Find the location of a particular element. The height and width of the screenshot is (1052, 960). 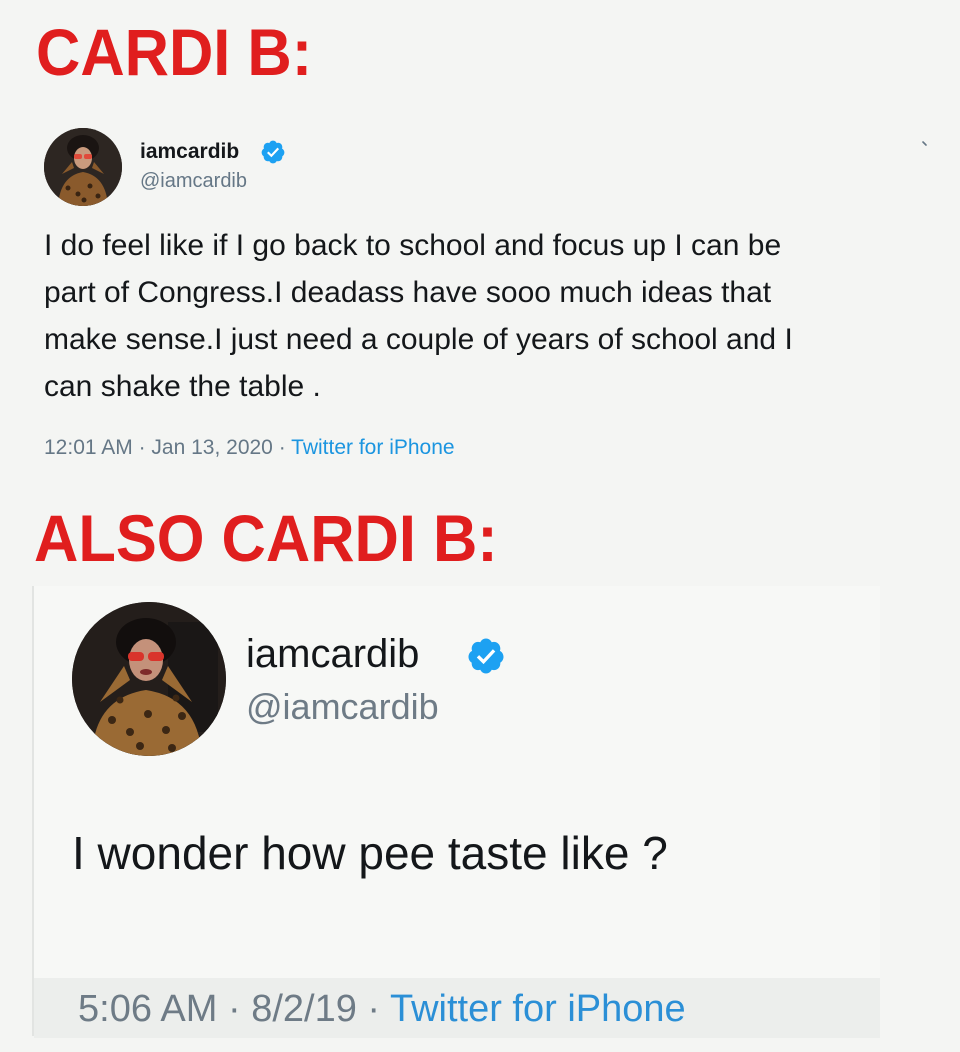

tweet-date: Jan 13, 2020 is located at coordinates (211, 447).